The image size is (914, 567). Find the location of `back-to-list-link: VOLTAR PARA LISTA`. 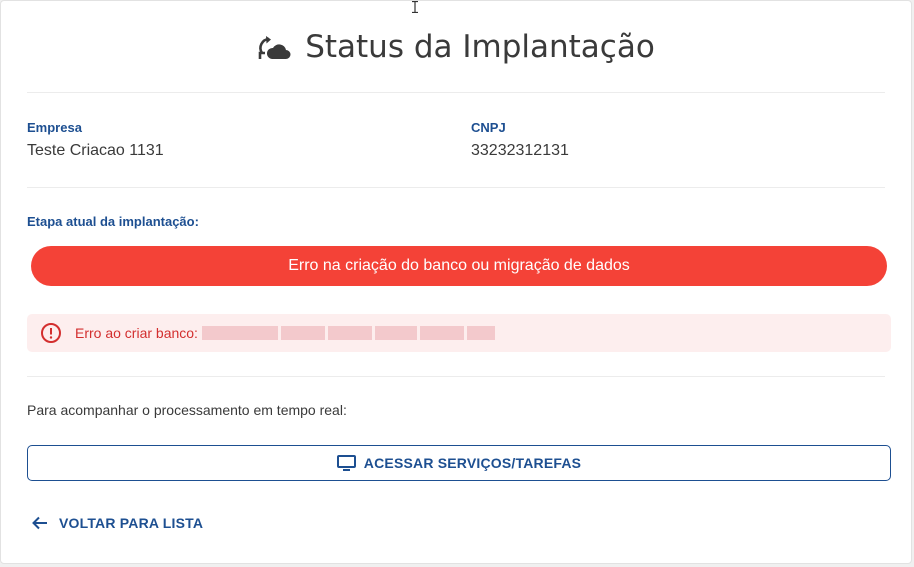

back-to-list-link: VOLTAR PARA LISTA is located at coordinates (117, 523).